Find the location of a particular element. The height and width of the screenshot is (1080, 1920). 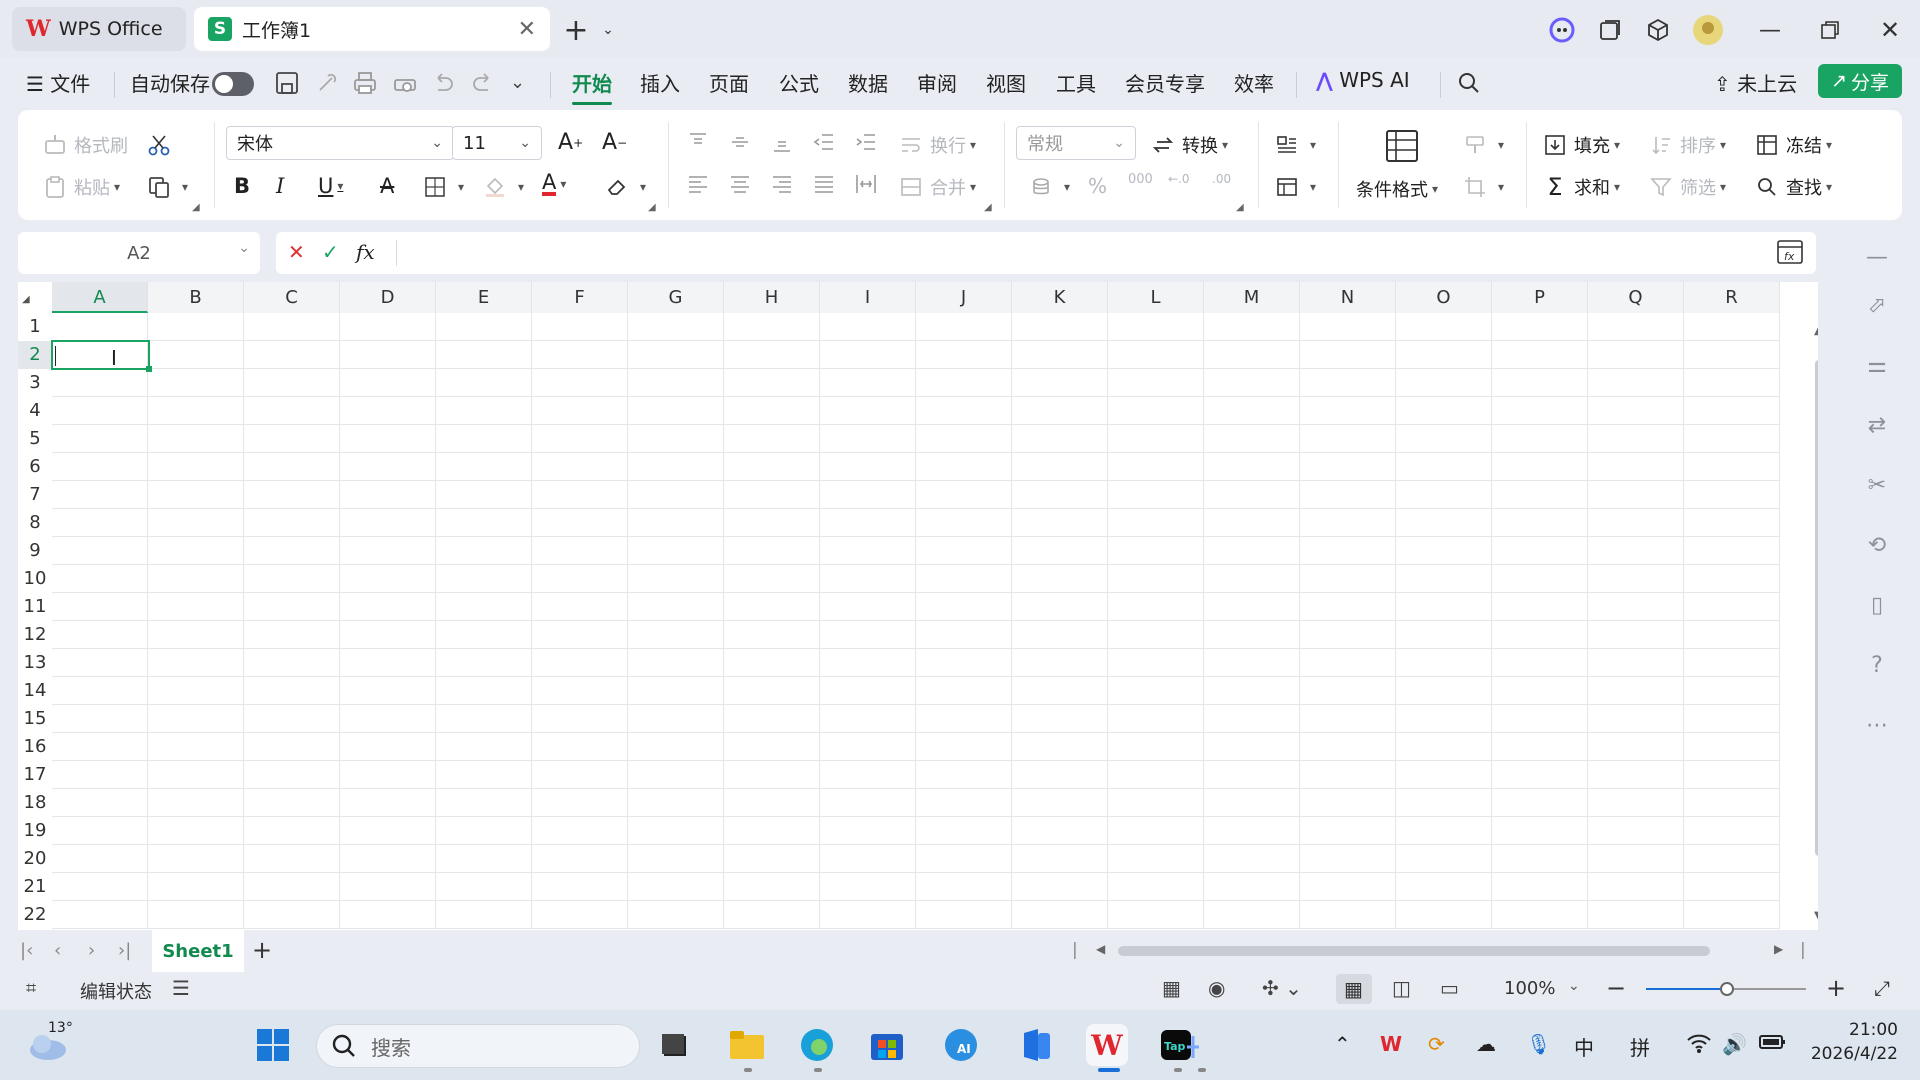

row-header: 4 is located at coordinates (35, 411).